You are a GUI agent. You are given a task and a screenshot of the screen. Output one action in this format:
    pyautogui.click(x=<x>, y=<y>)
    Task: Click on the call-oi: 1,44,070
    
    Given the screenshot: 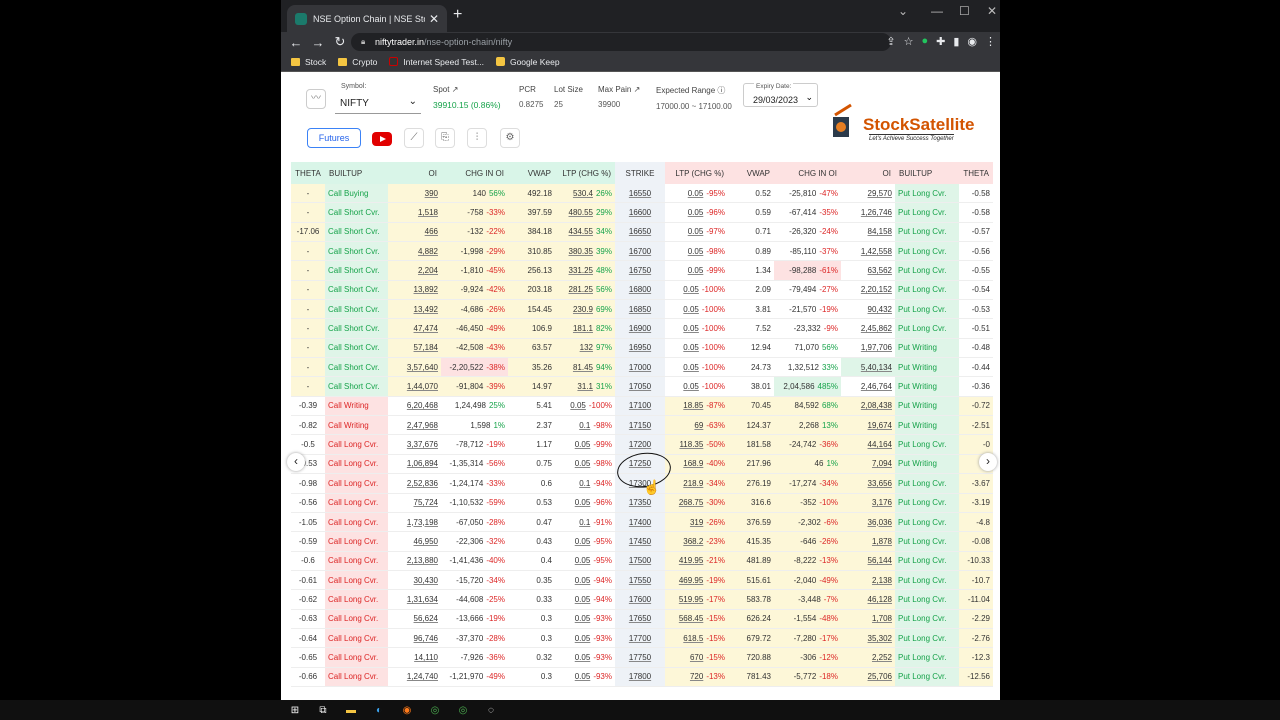 What is the action you would take?
    pyautogui.click(x=422, y=386)
    